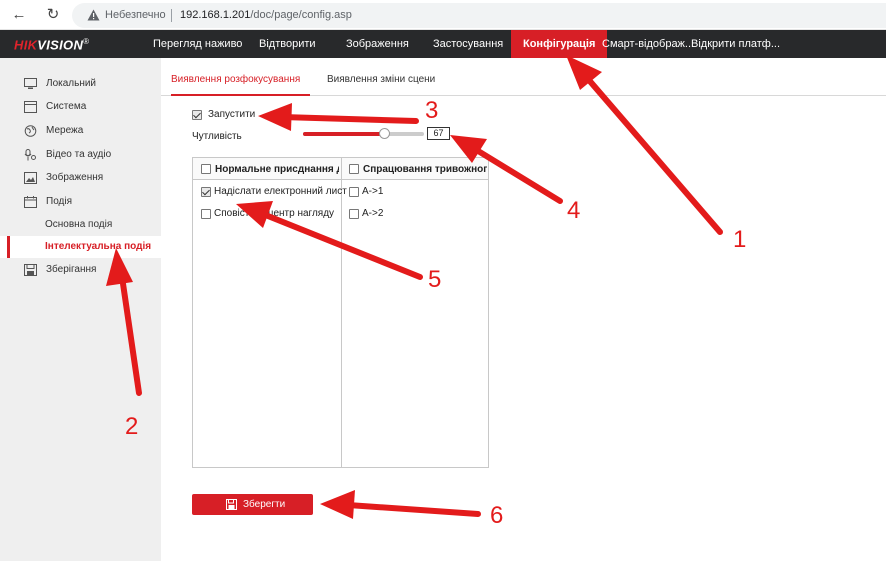 This screenshot has height=561, width=886. Describe the element at coordinates (19, 15) in the screenshot. I see `back-arrow-icon: ←` at that location.